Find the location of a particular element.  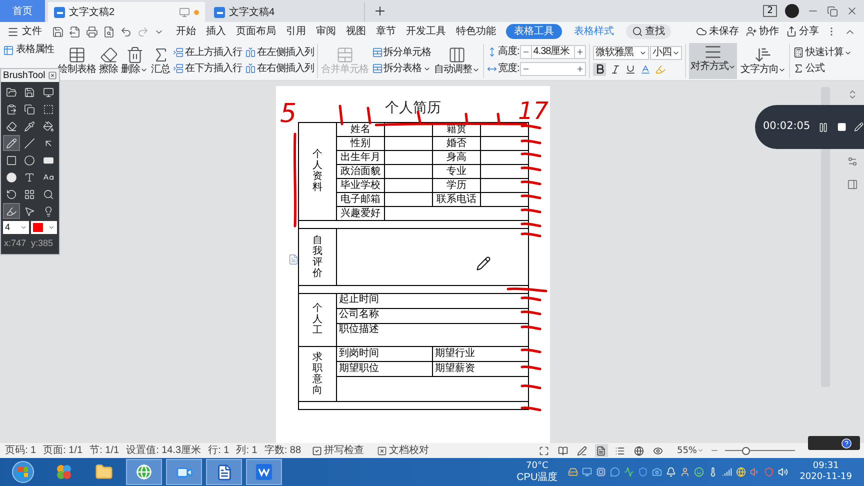

align-button: 对齐方式 is located at coordinates (713, 60).